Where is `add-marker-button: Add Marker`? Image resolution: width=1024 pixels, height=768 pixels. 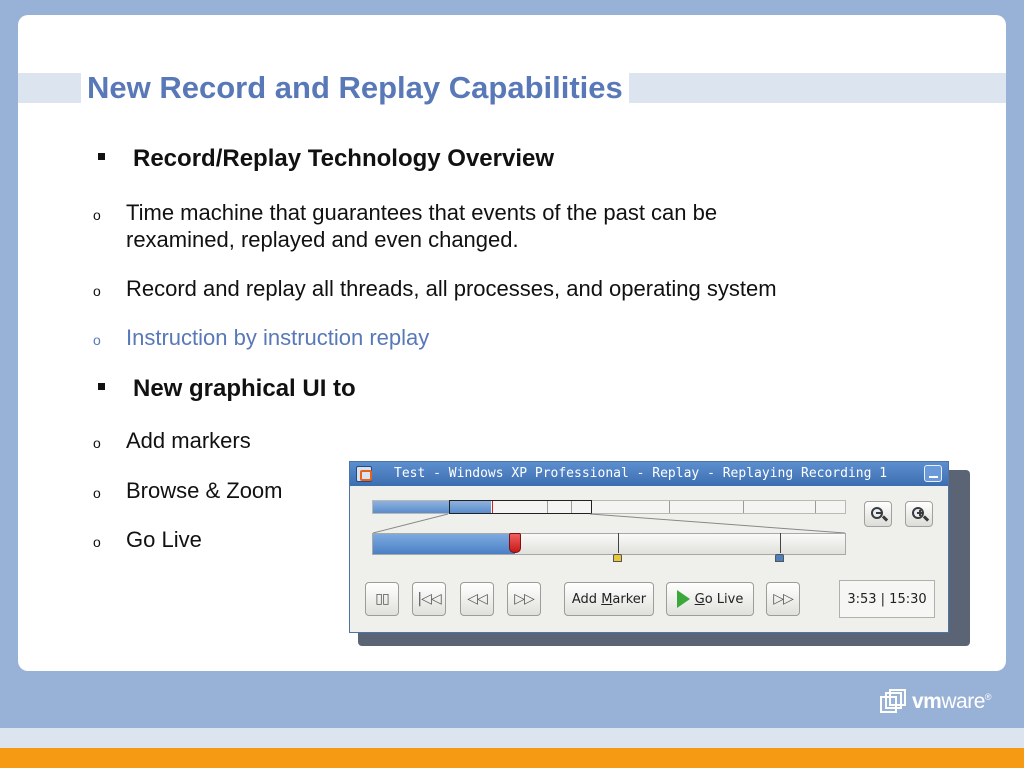
add-marker-button: Add Marker is located at coordinates (609, 599).